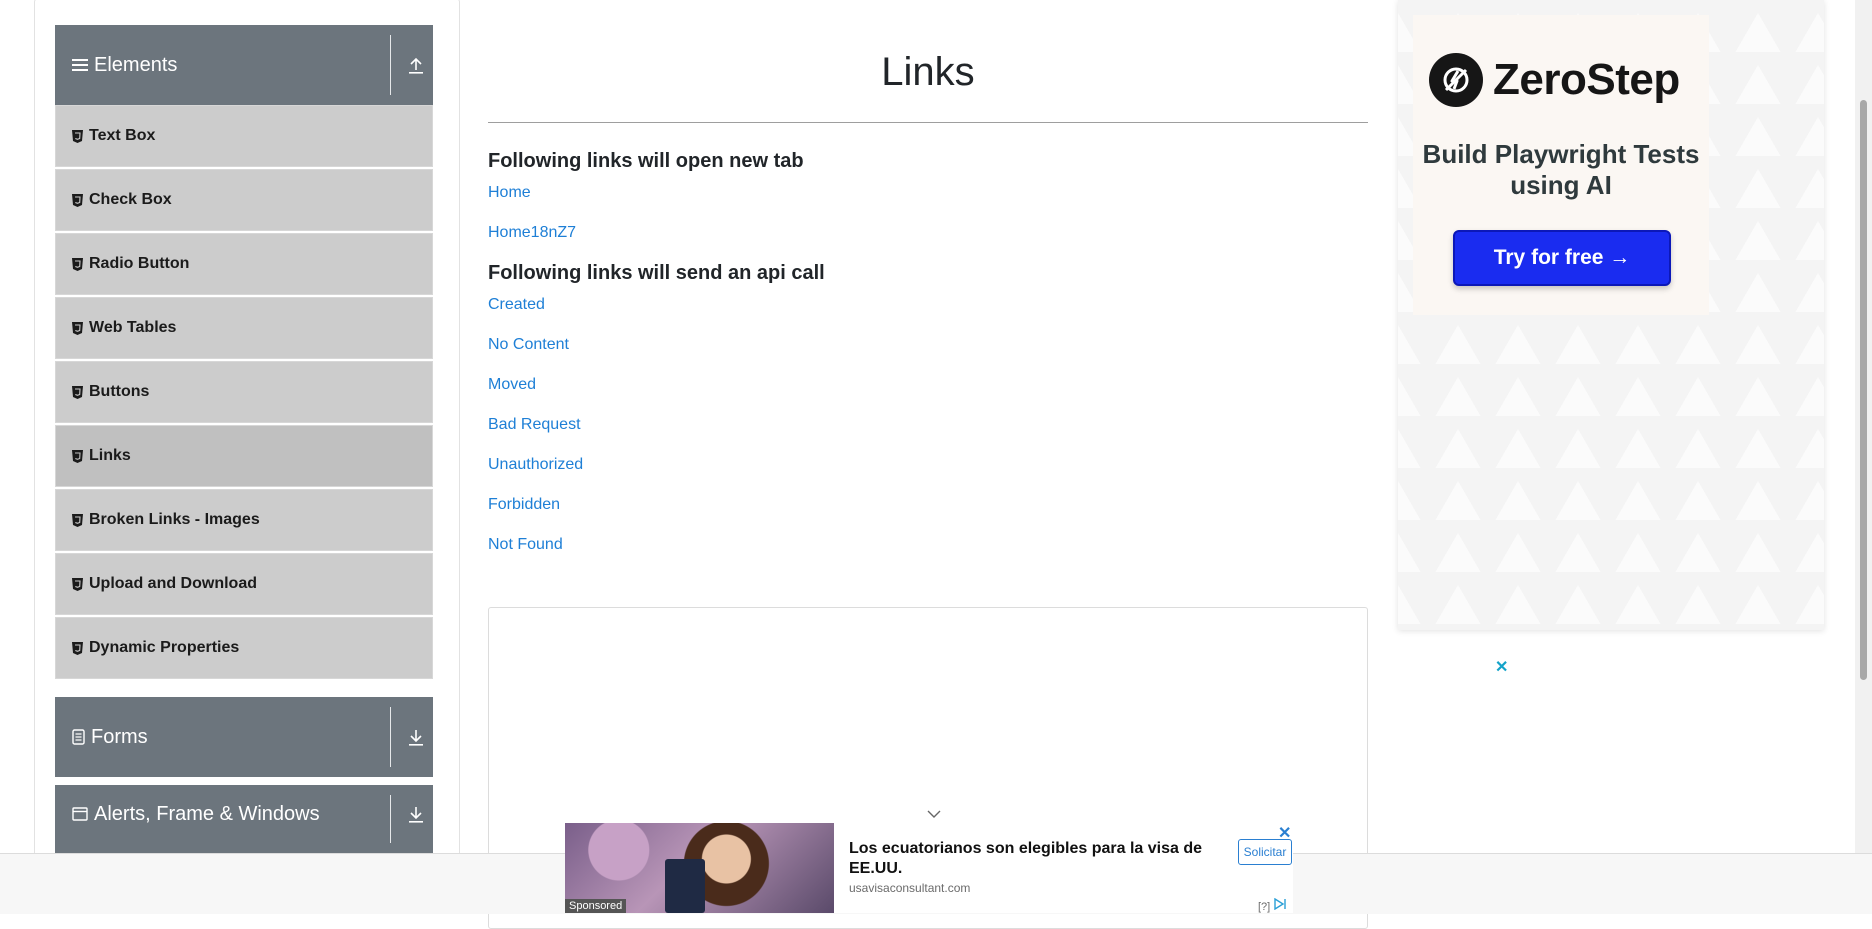  Describe the element at coordinates (244, 648) in the screenshot. I see `sidebar-item-dynamic-properties: Dynamic Properties` at that location.